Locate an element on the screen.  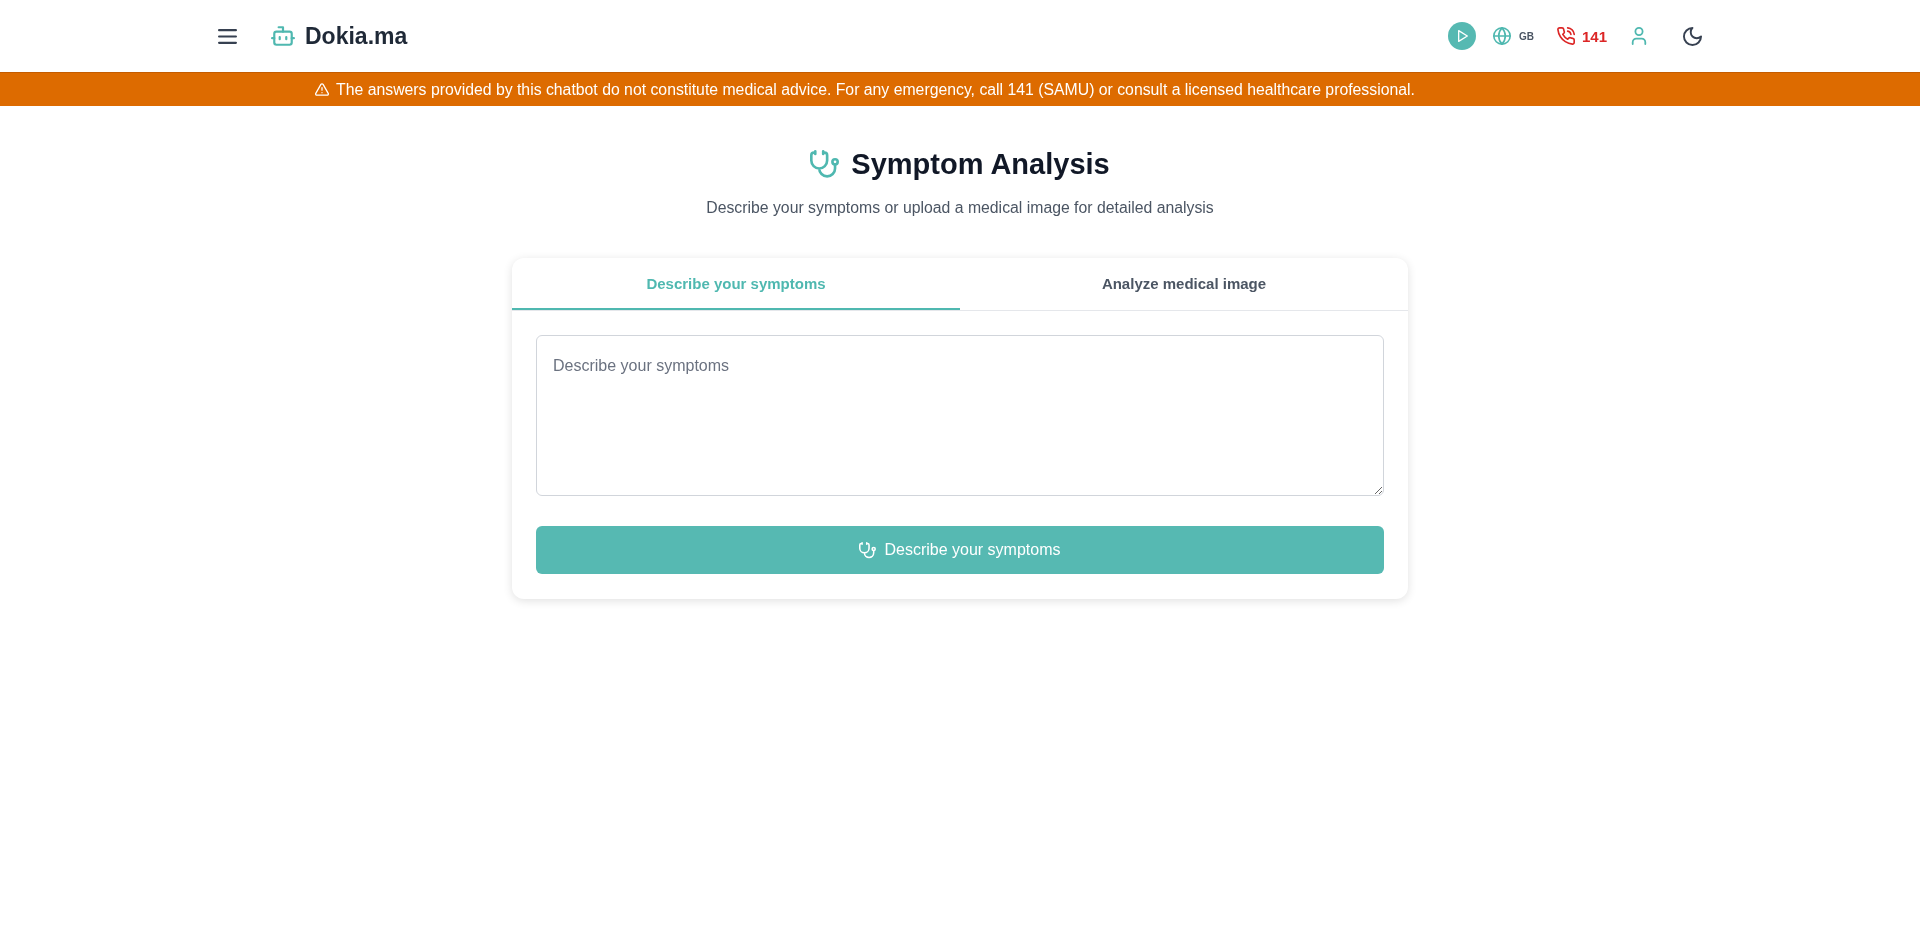
page-title: Symptom Analysis is located at coordinates (980, 164).